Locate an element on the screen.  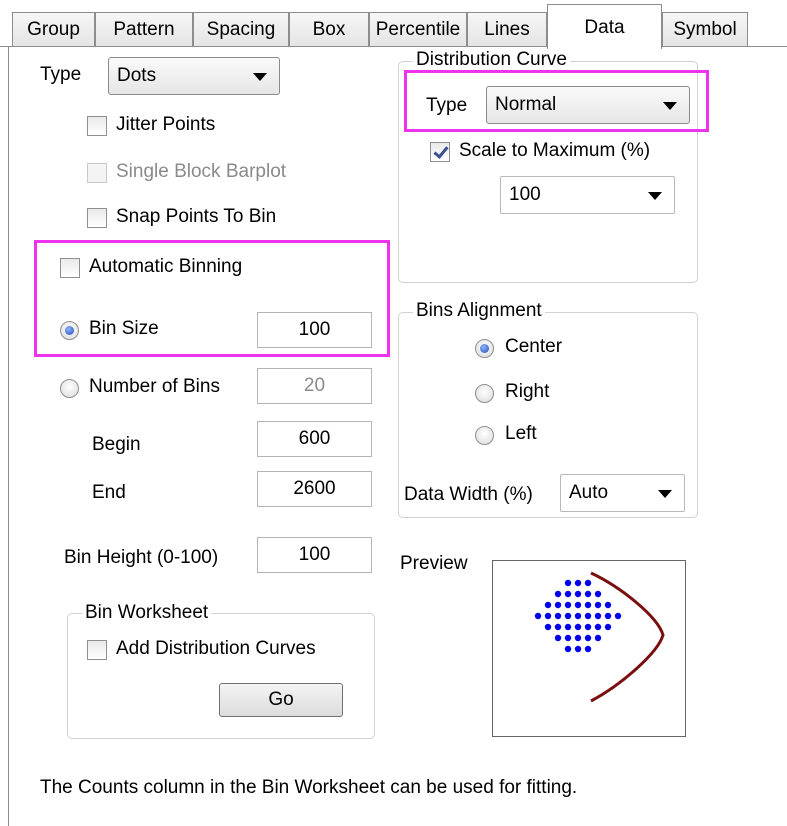
bin-size-field: 100 is located at coordinates (314, 330).